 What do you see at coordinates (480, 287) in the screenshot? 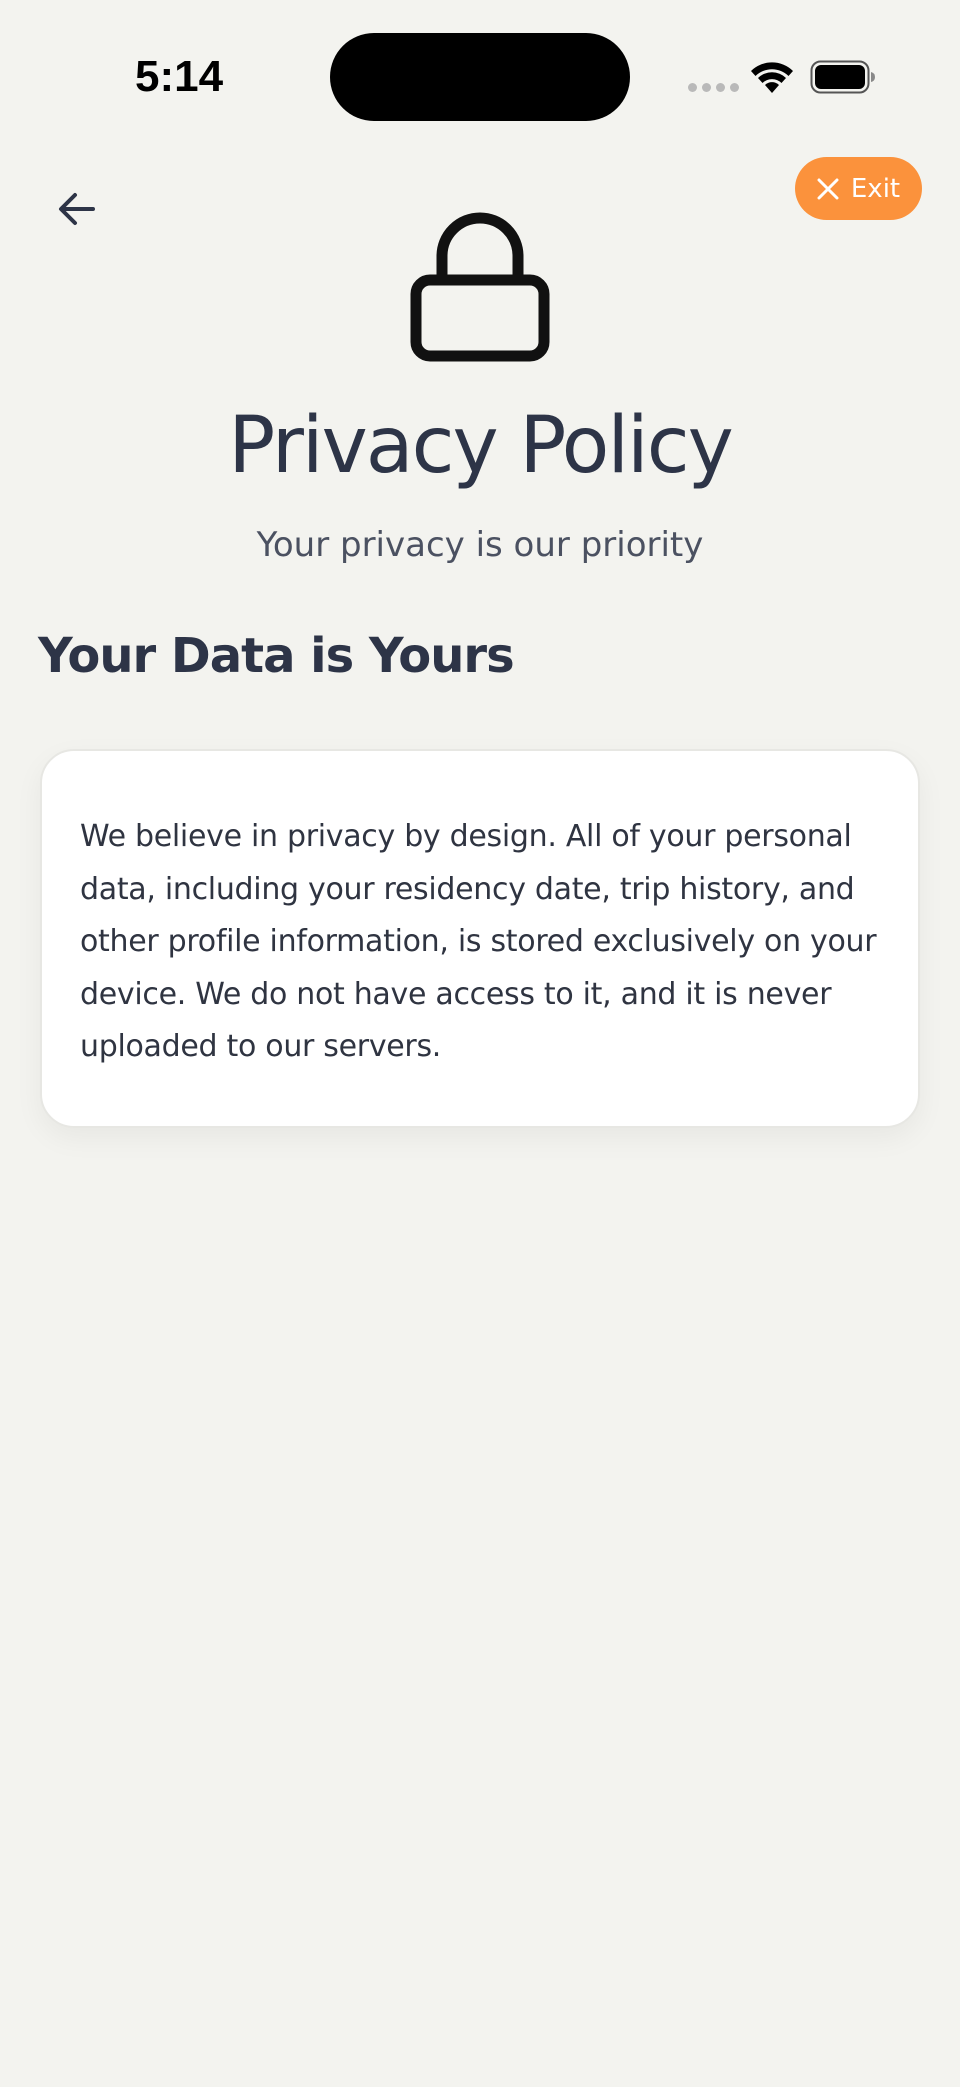
I see `lock-icon` at bounding box center [480, 287].